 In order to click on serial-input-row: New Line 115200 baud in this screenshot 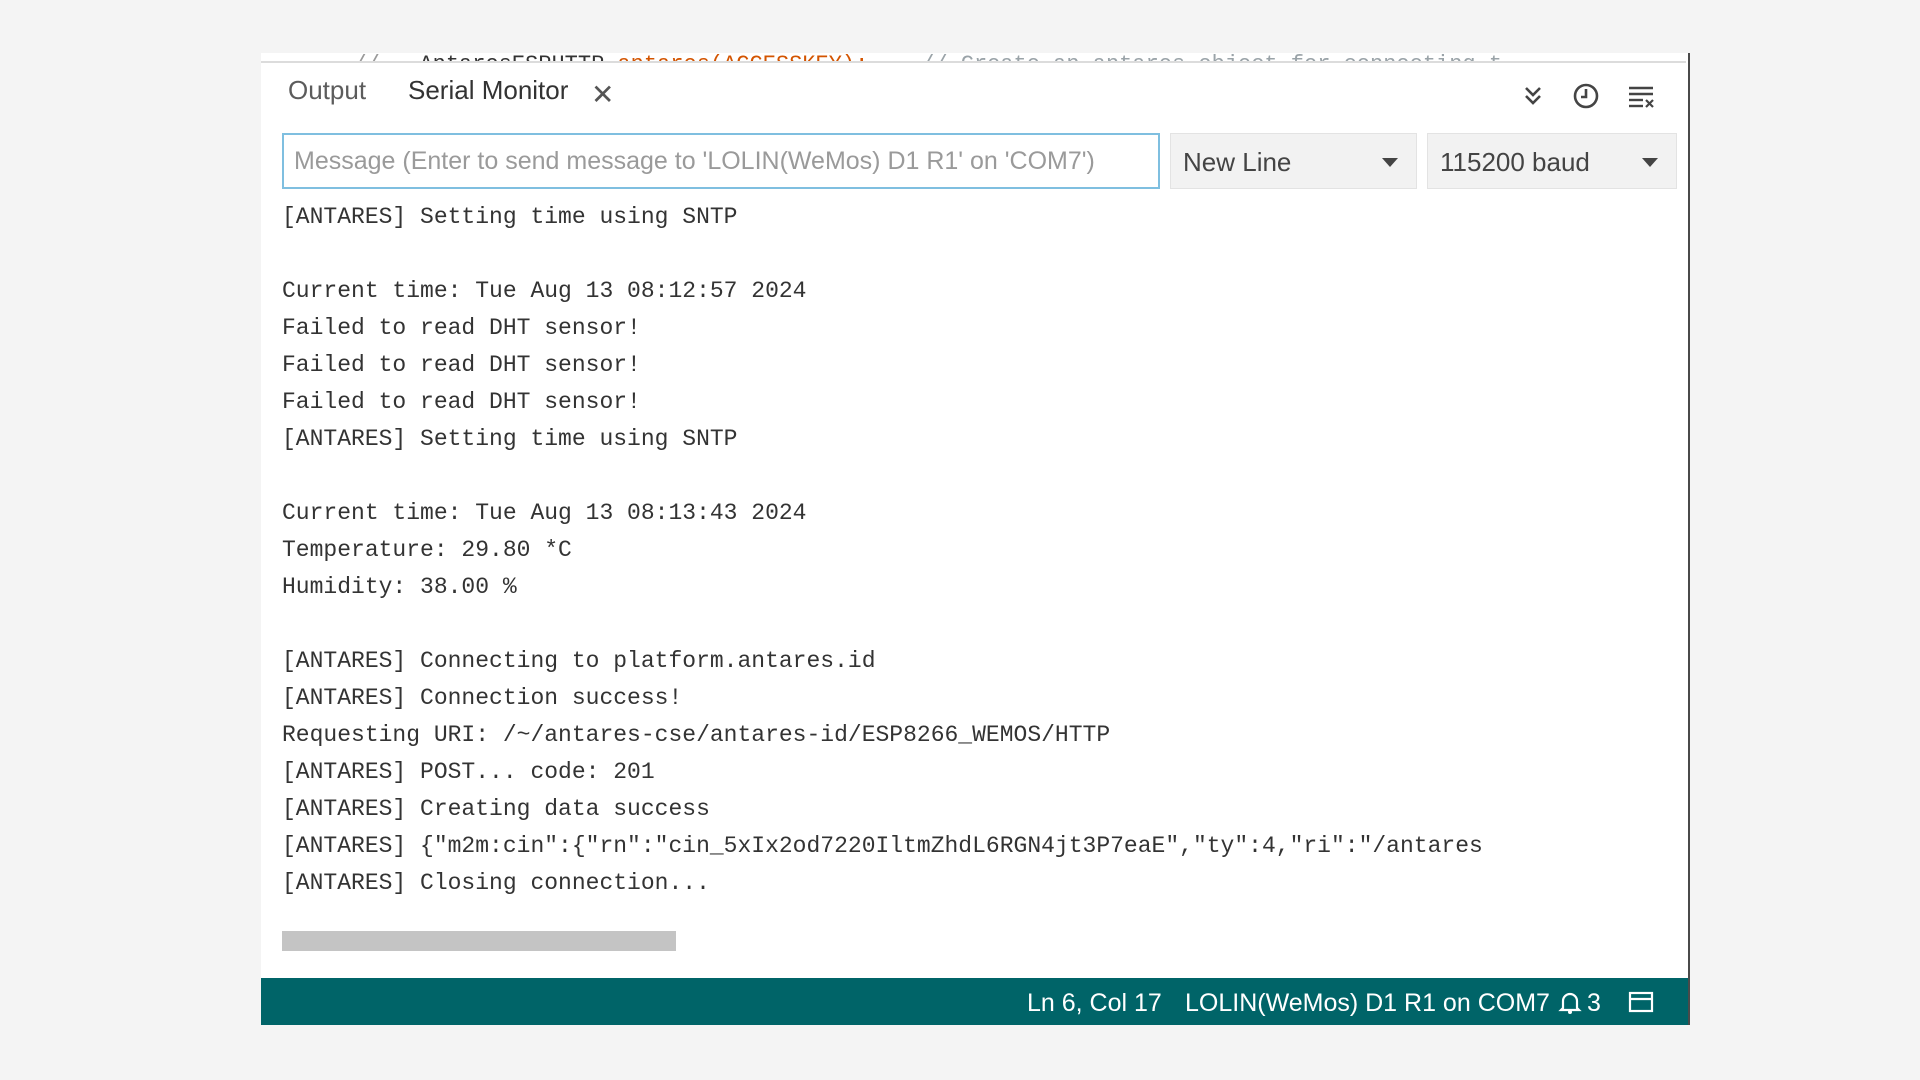, I will do `click(973, 162)`.